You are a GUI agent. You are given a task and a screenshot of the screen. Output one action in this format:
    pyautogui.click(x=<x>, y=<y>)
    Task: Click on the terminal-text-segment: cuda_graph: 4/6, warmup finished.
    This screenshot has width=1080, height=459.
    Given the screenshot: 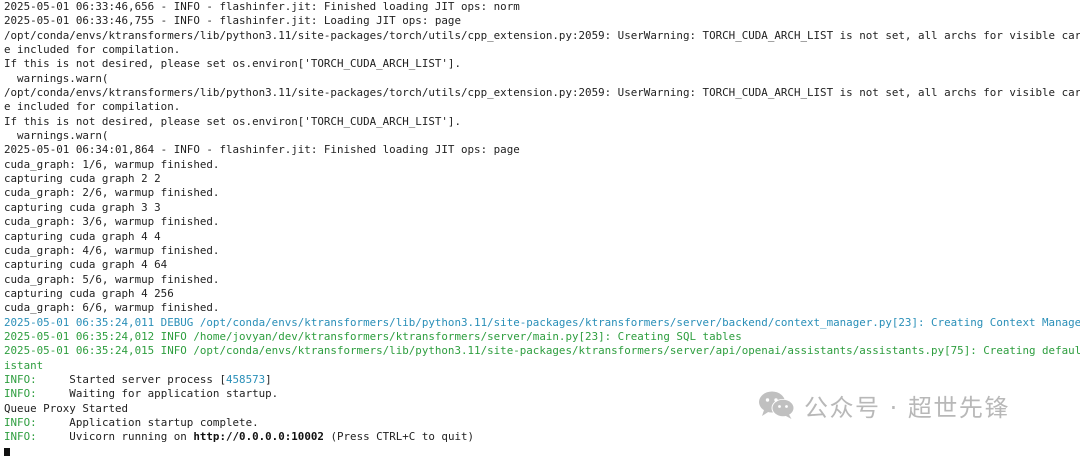 What is the action you would take?
    pyautogui.click(x=112, y=250)
    